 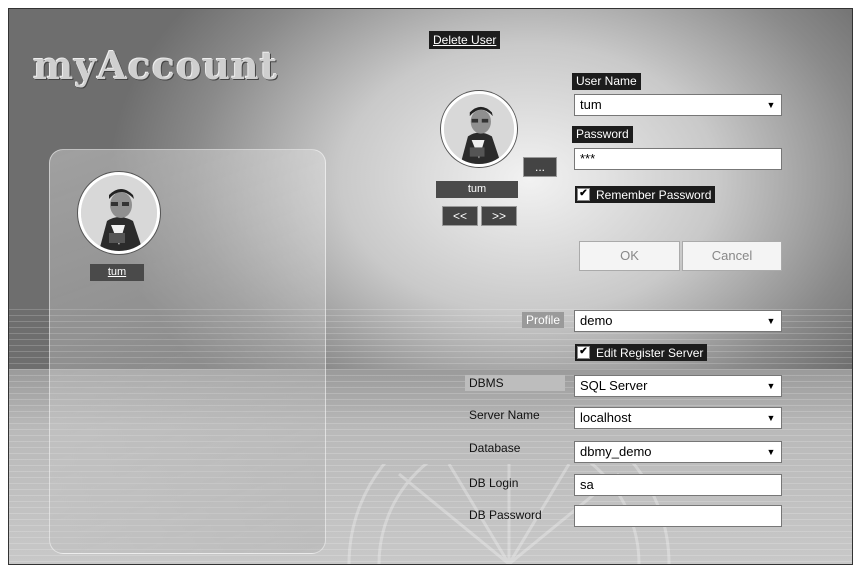 What do you see at coordinates (543, 320) in the screenshot?
I see `profile-label: Profile` at bounding box center [543, 320].